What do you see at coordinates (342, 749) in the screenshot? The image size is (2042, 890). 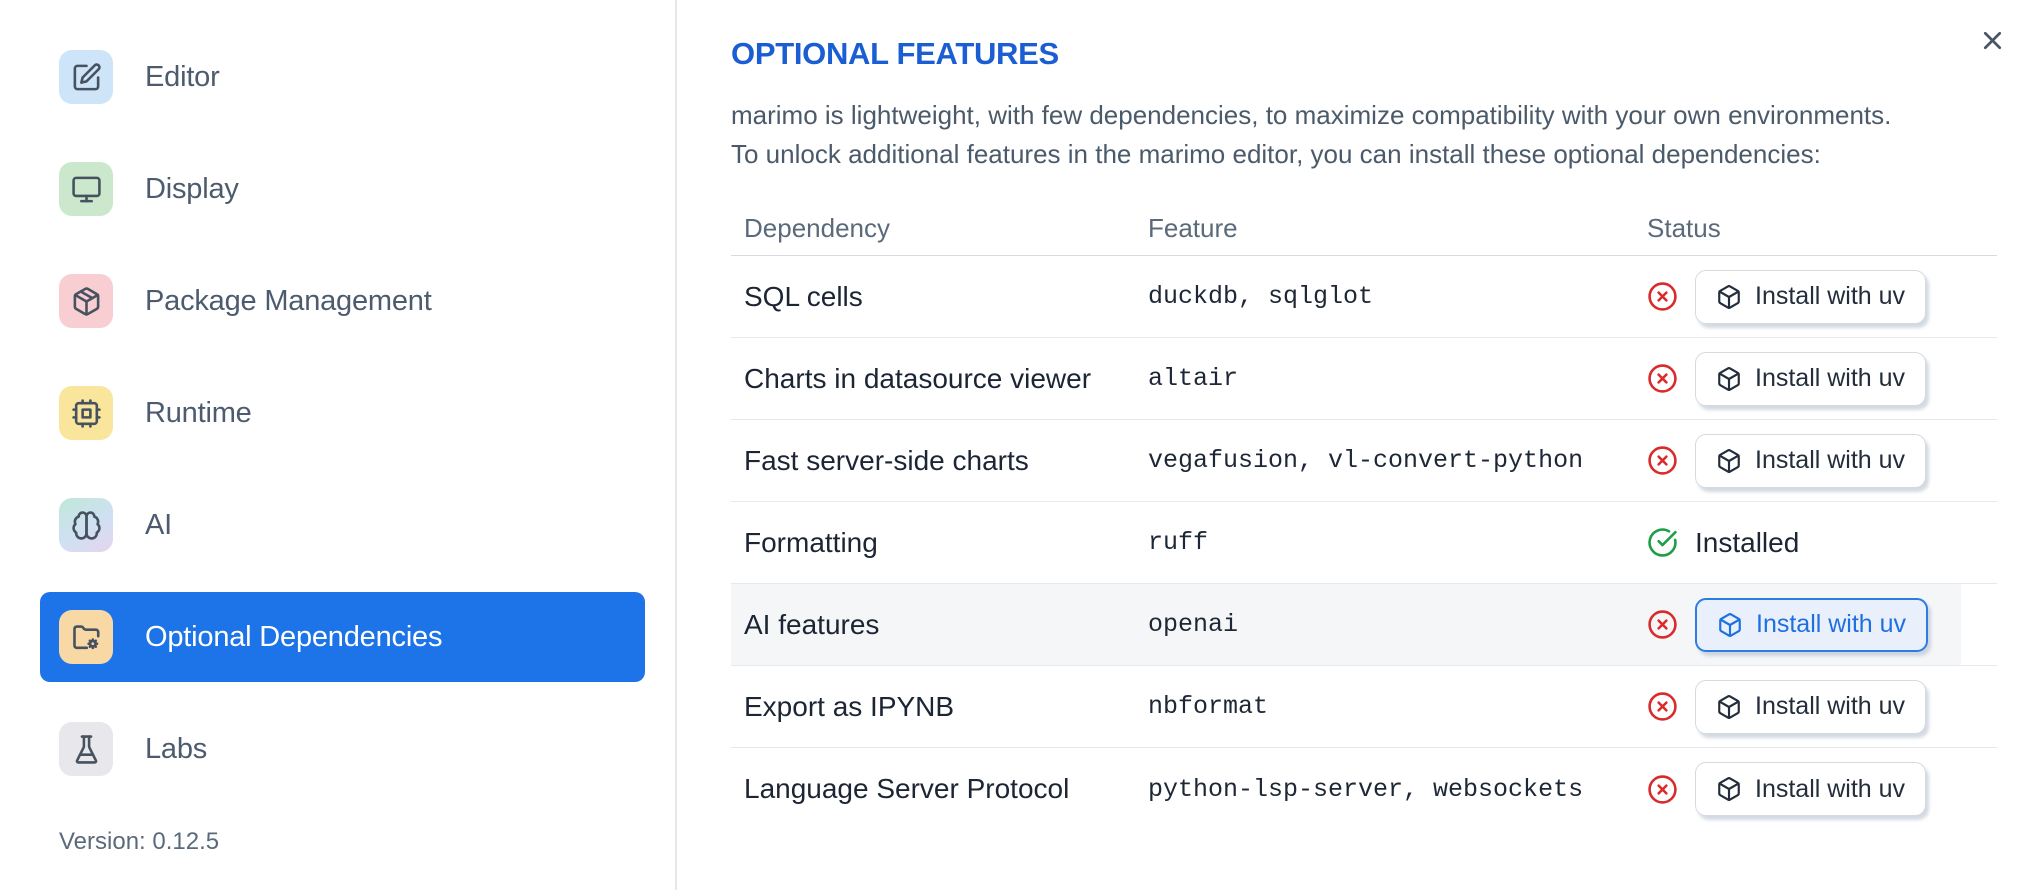 I see `sidebar-item-labs: Labs` at bounding box center [342, 749].